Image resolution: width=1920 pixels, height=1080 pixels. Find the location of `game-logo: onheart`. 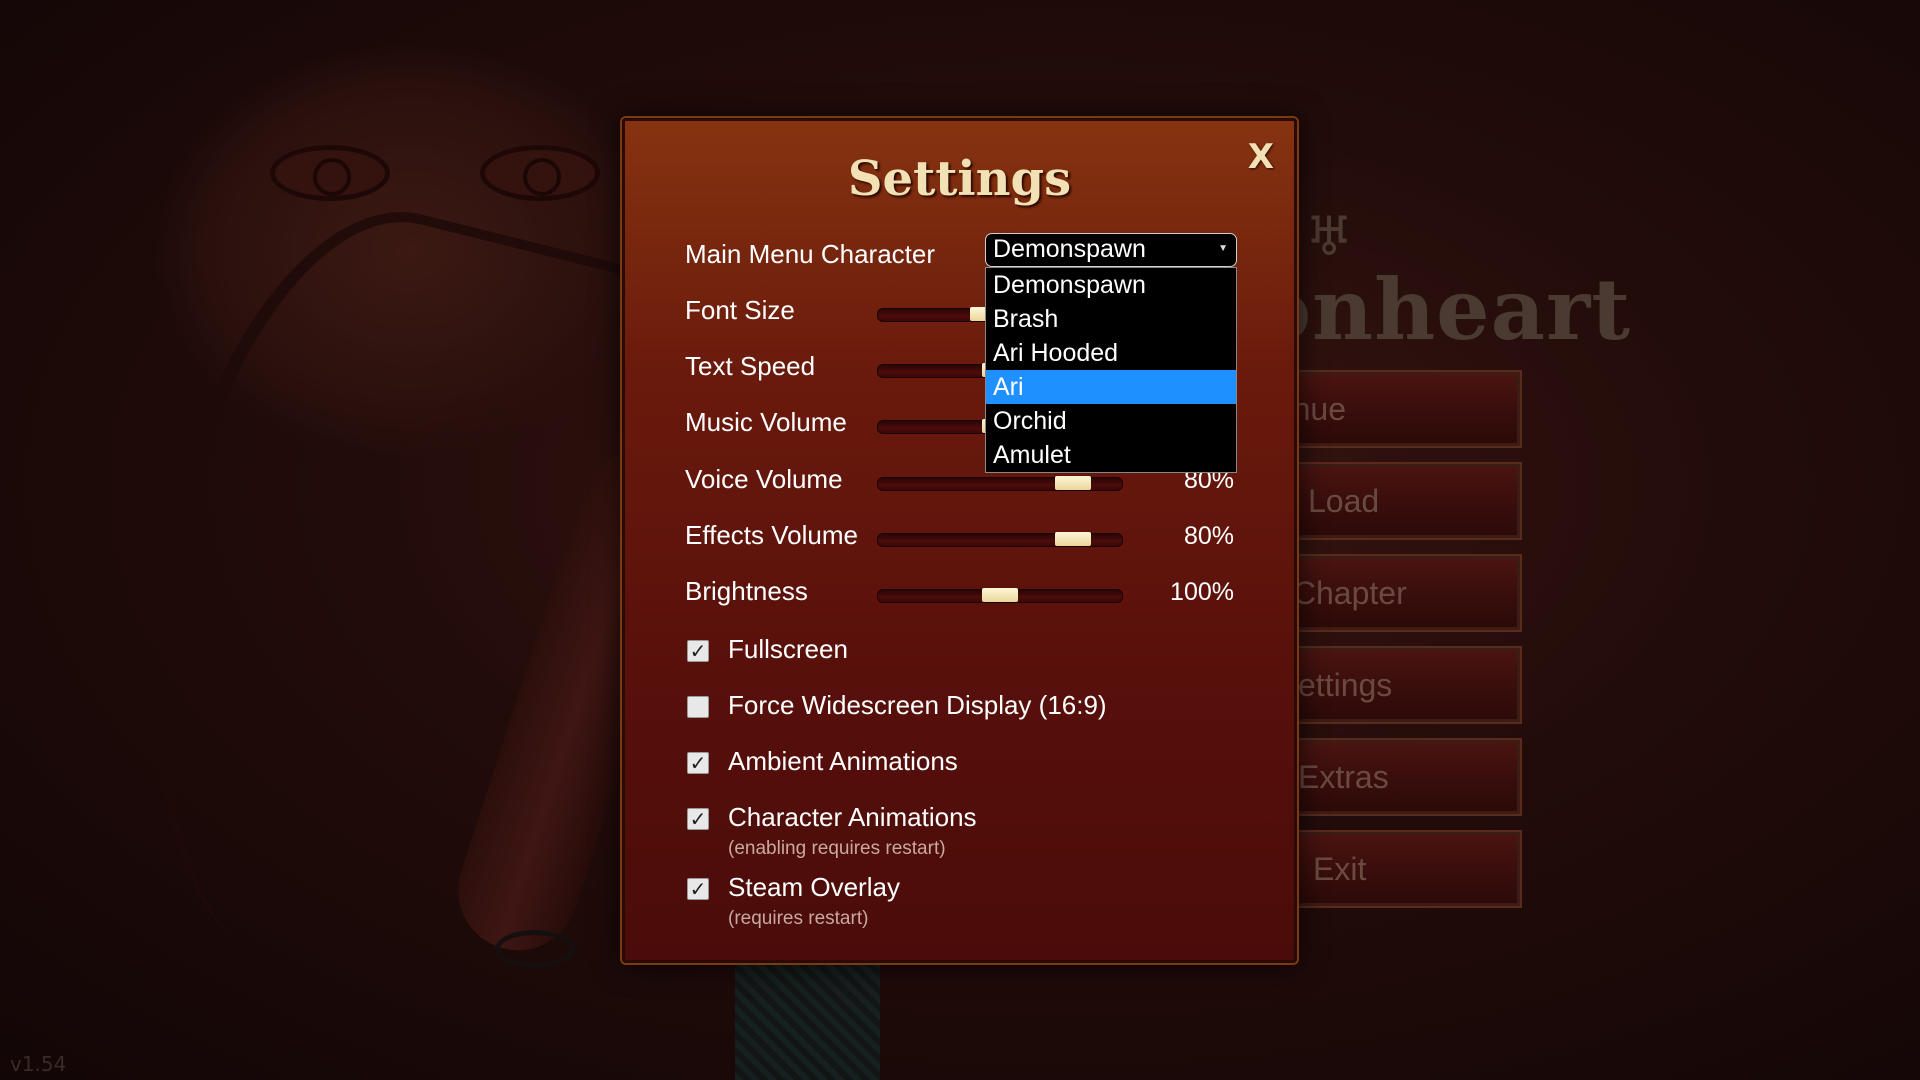

game-logo: onheart is located at coordinates (1443, 309).